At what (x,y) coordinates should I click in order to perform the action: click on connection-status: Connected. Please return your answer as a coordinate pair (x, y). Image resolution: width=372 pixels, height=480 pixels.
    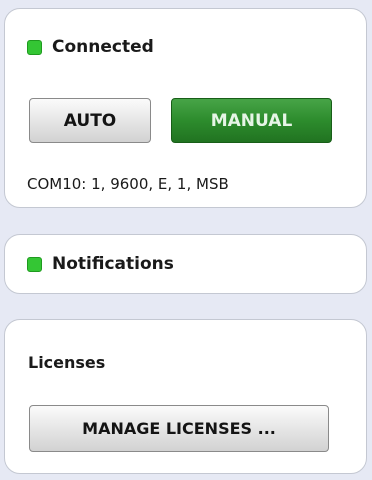
    Looking at the image, I should click on (90, 47).